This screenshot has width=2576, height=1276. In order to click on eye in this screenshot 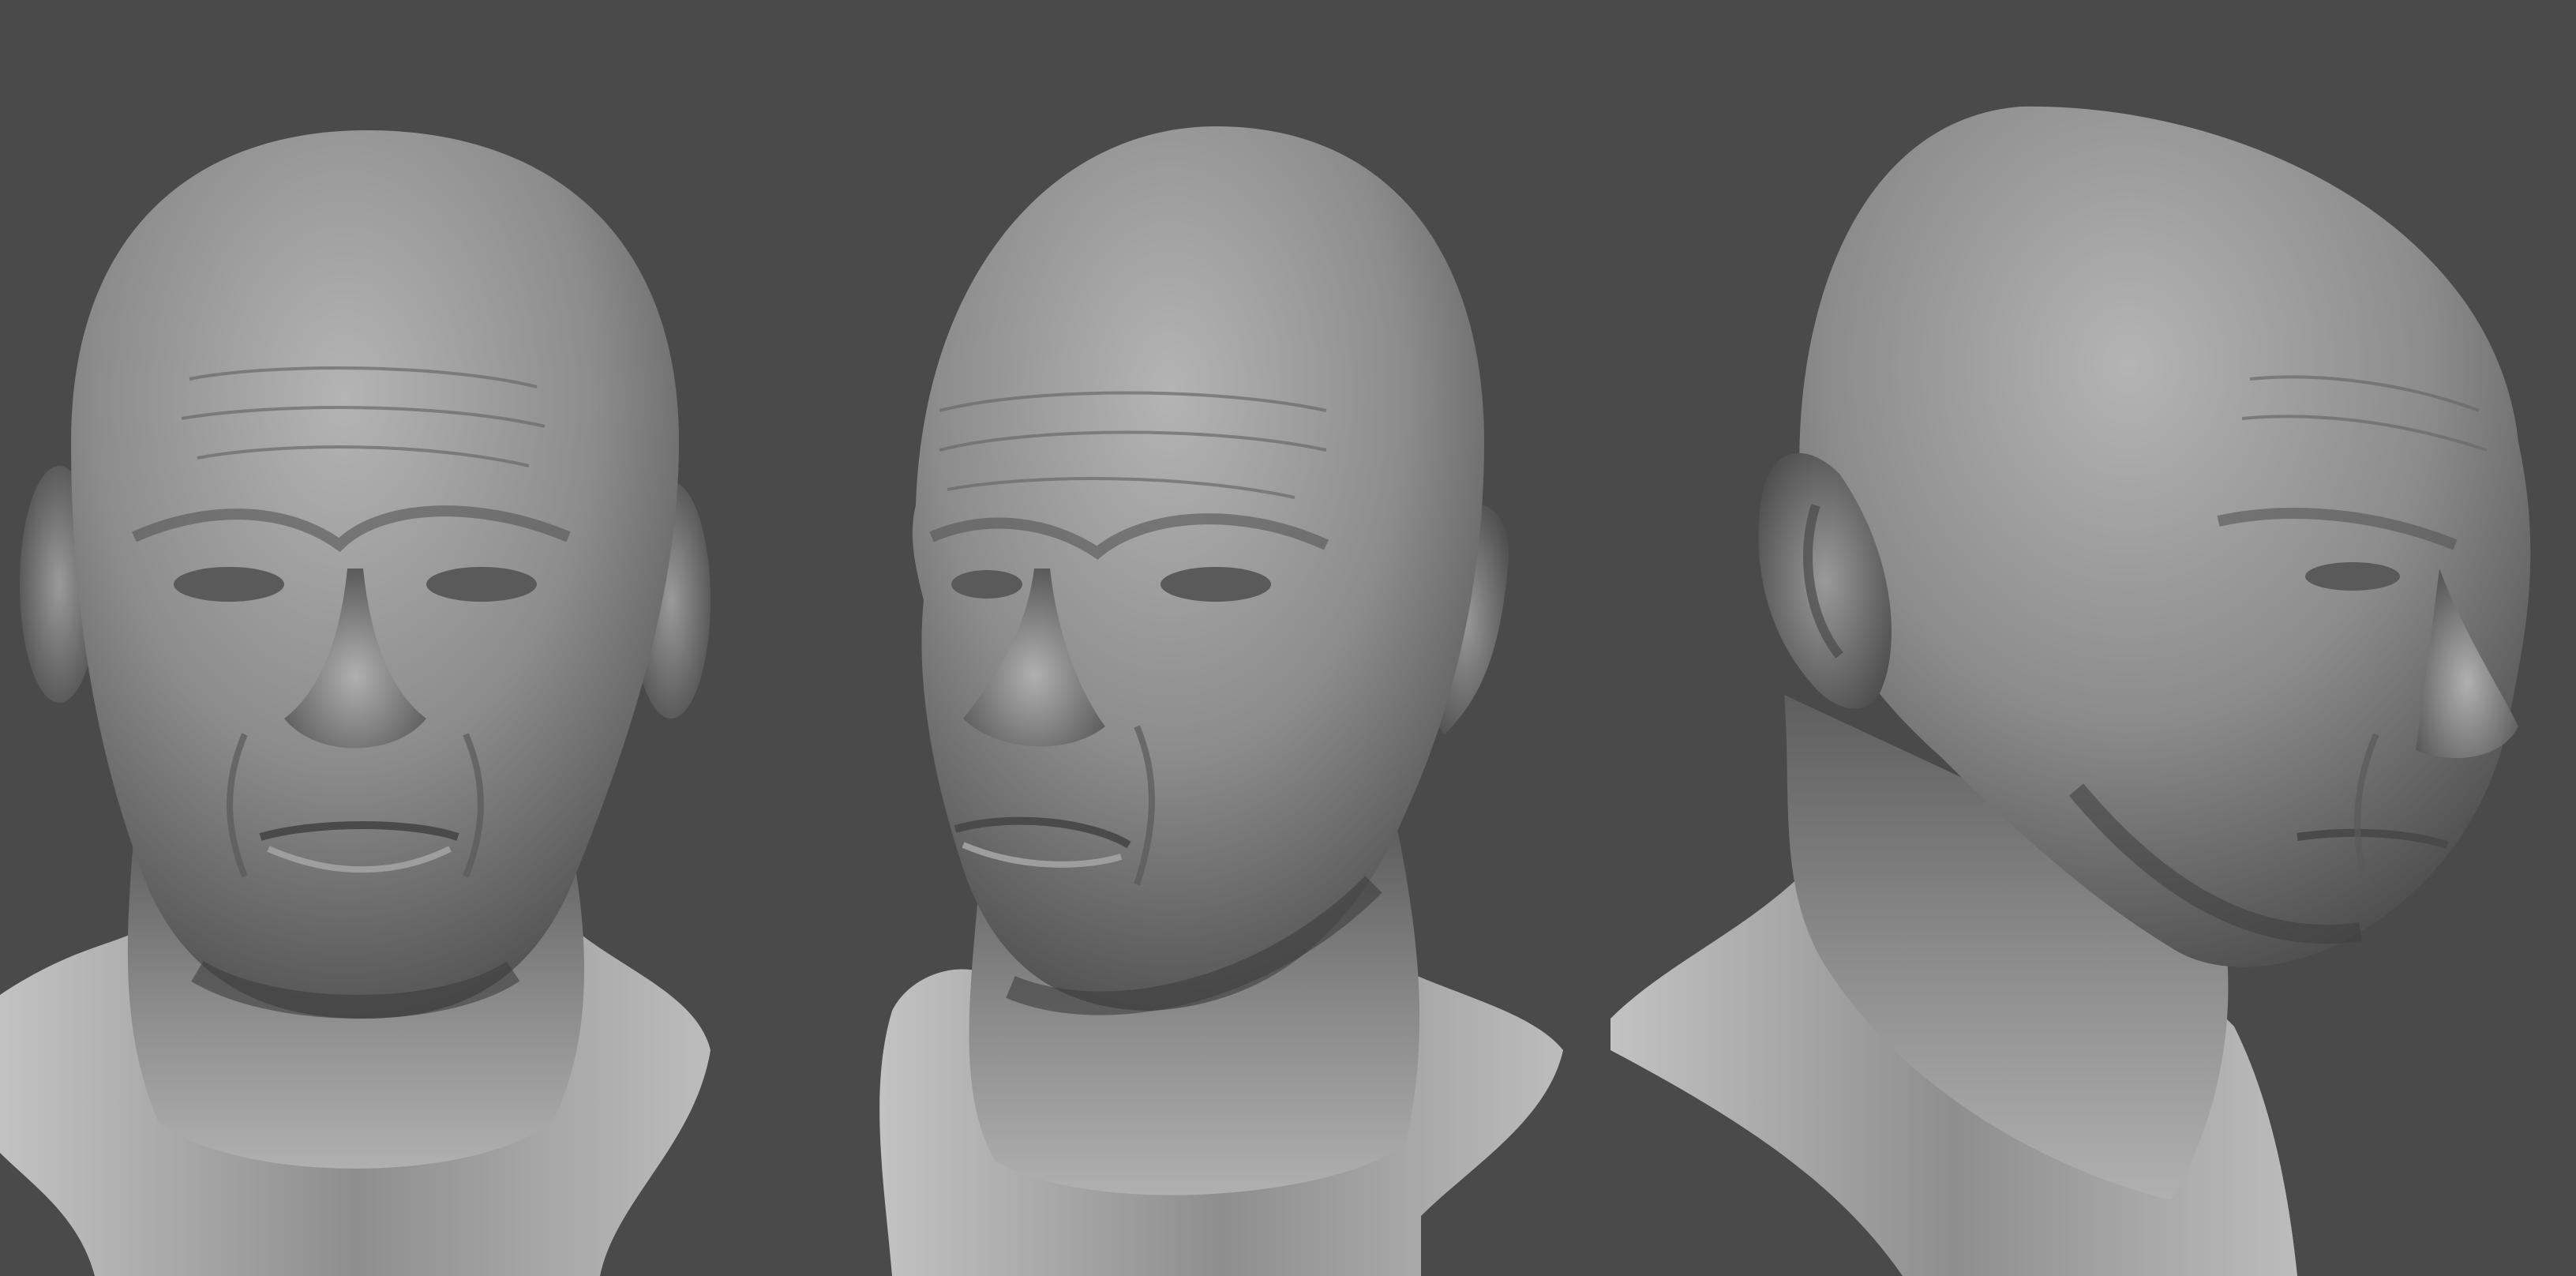, I will do `click(2352, 576)`.